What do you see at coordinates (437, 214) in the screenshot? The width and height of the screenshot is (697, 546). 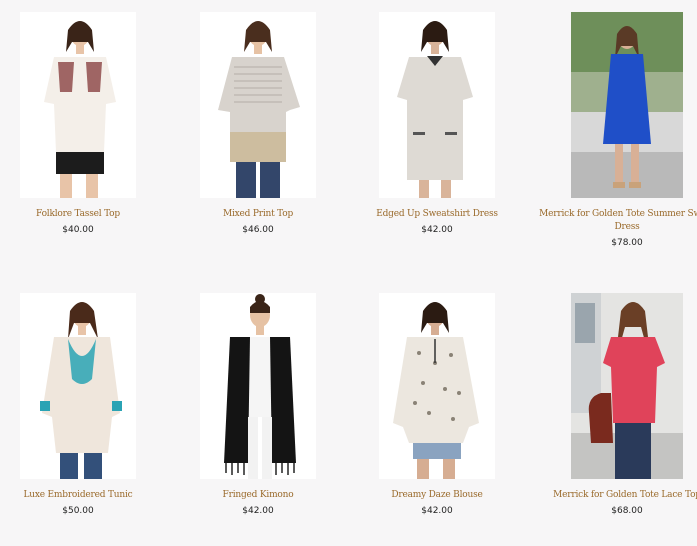 I see `product-title: Edged Up Sweatshirt Dress` at bounding box center [437, 214].